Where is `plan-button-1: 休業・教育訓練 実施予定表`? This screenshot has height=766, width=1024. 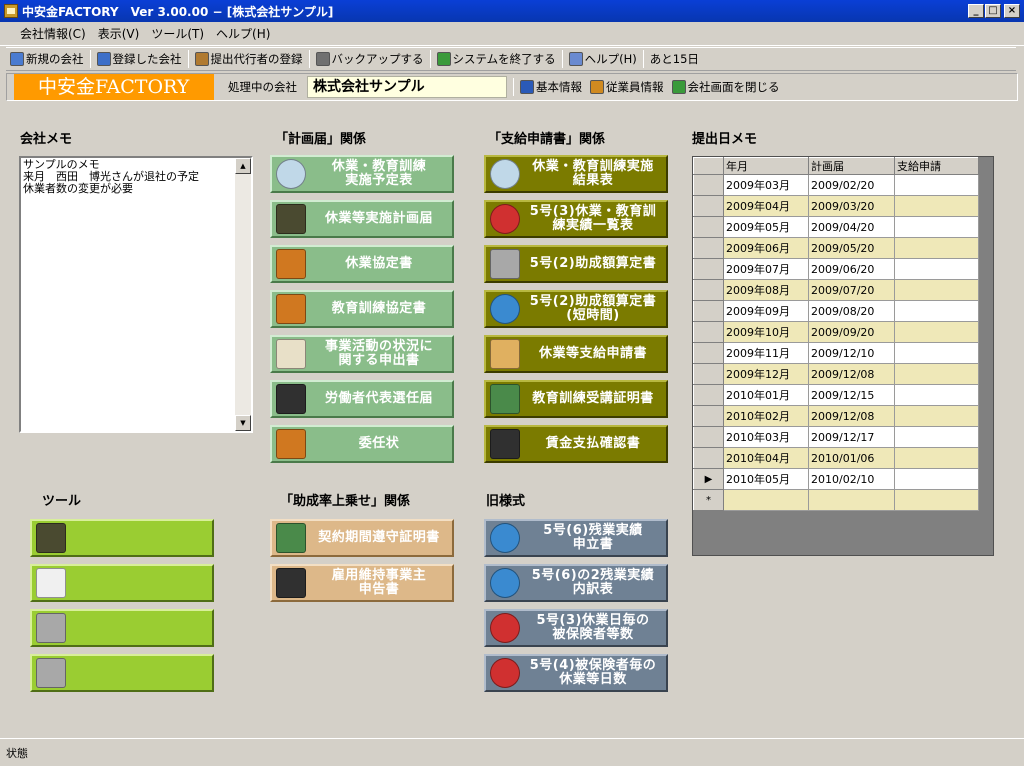 plan-button-1: 休業・教育訓練 実施予定表 is located at coordinates (362, 174).